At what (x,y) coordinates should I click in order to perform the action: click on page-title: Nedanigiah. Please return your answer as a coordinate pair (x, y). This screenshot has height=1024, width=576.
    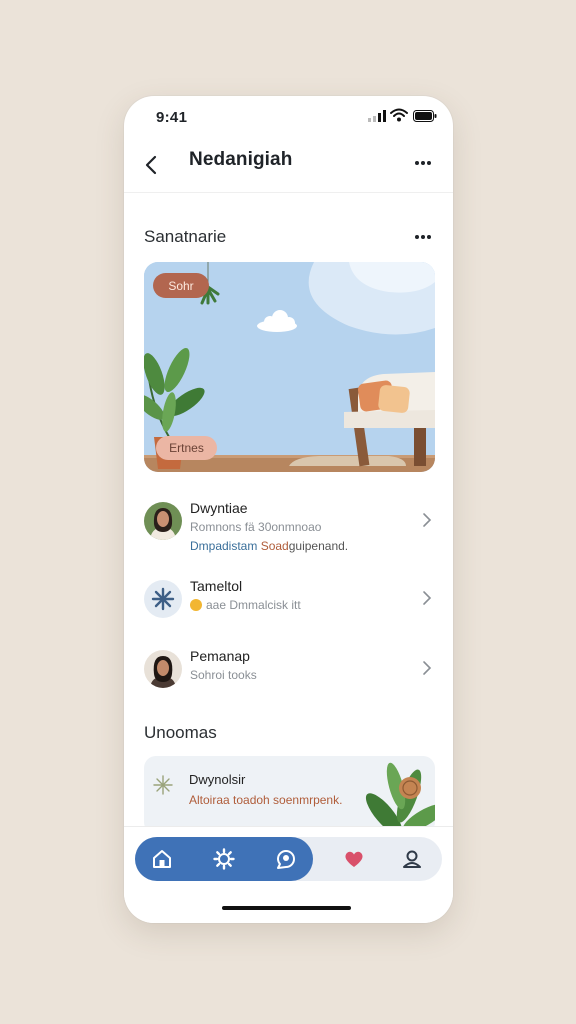
    Looking at the image, I should click on (241, 159).